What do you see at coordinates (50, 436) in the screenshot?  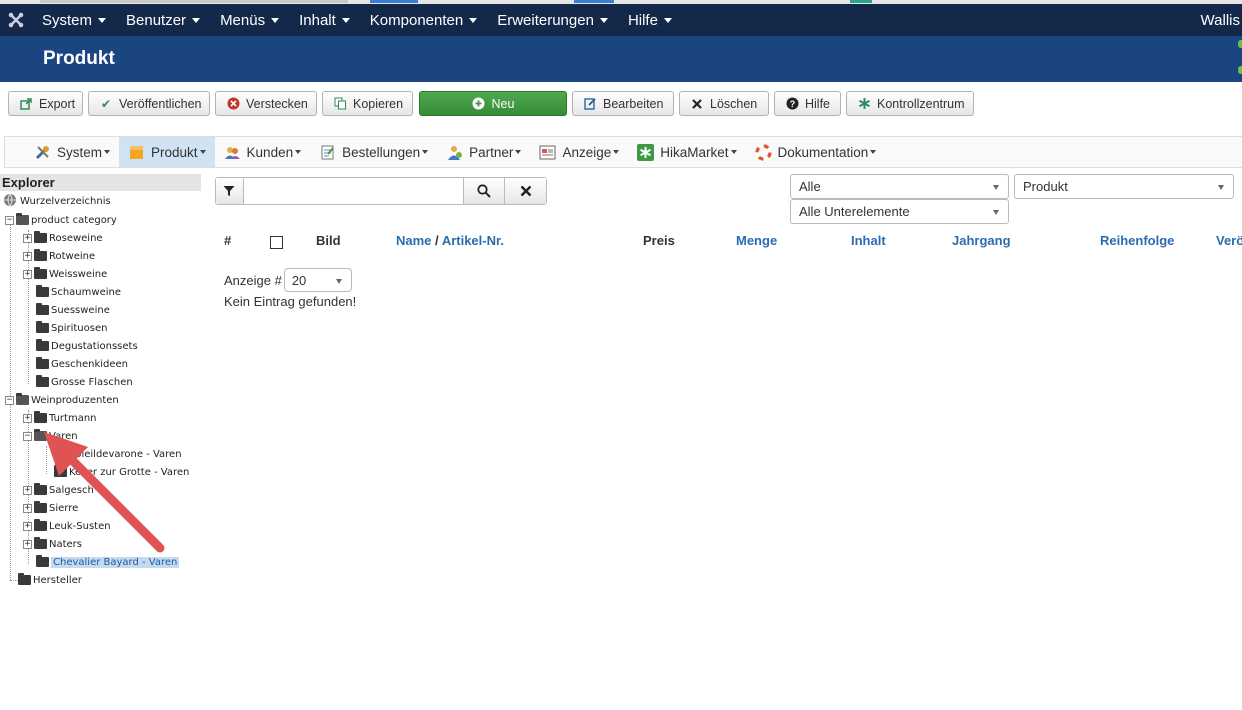 I see `tree-node: − Varen` at bounding box center [50, 436].